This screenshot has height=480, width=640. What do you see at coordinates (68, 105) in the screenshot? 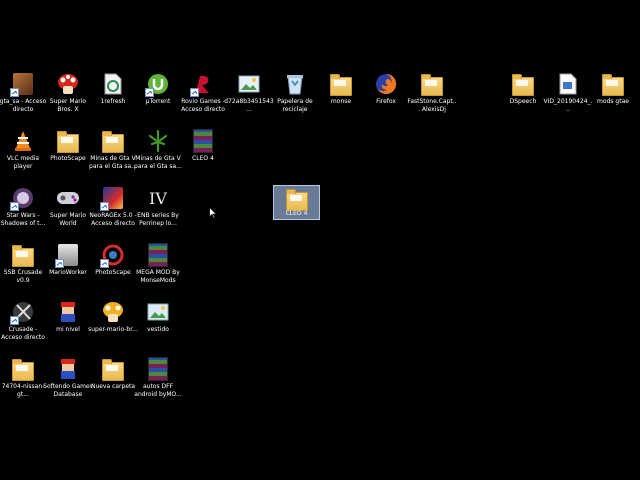
I see `icon-label: Super Mario Bros. X` at bounding box center [68, 105].